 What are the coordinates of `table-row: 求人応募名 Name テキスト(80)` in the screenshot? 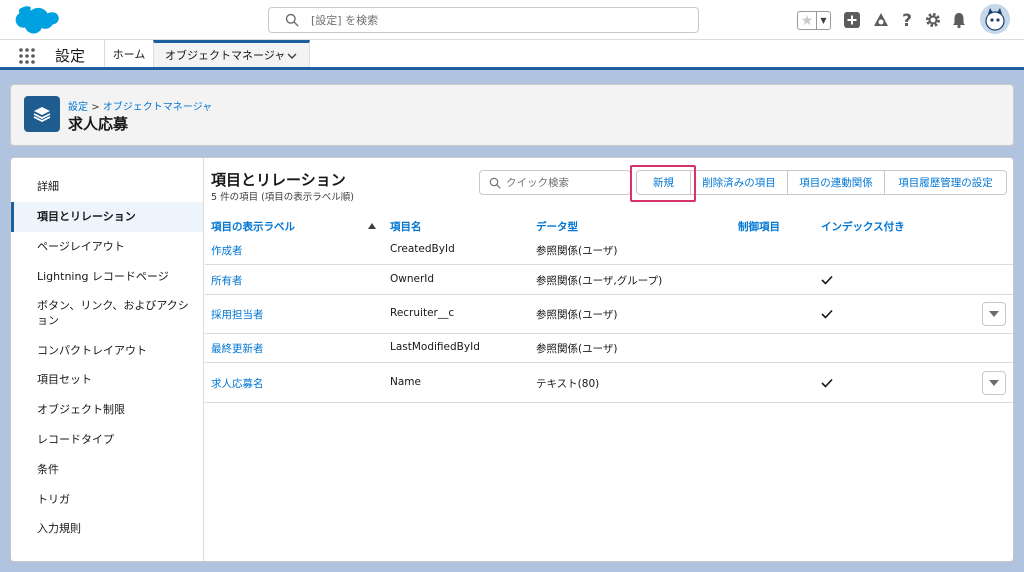 It's located at (609, 383).